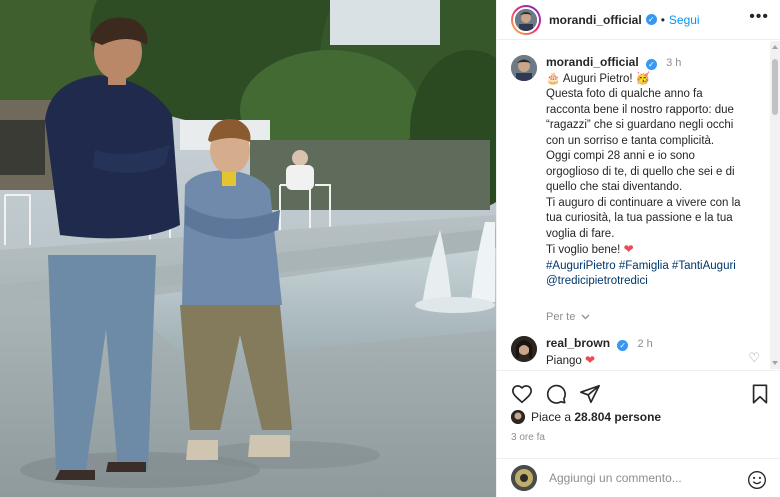  I want to click on reply-text: Piango, so click(564, 360).